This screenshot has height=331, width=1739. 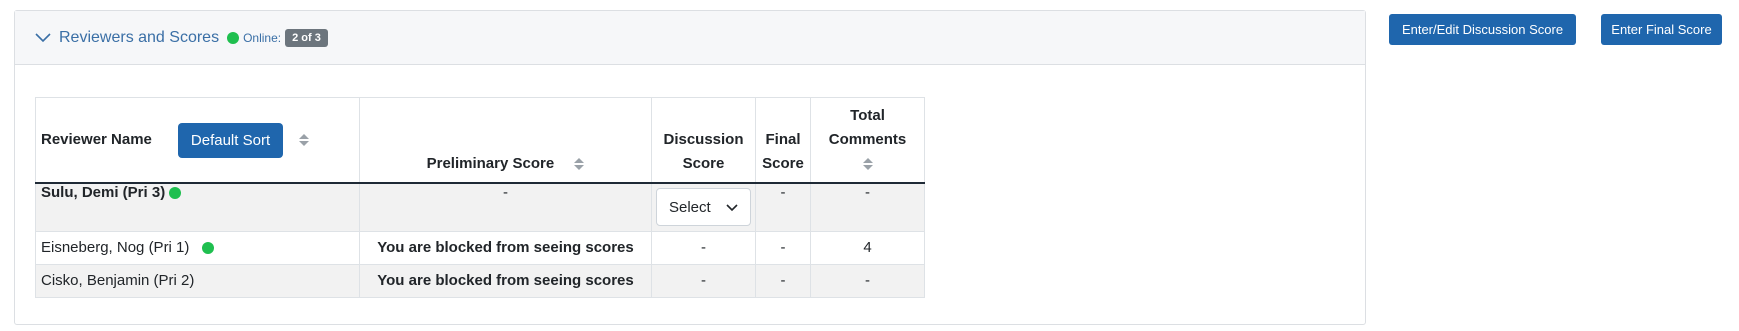 I want to click on header-discussion-line1: Discussion, so click(x=703, y=139).